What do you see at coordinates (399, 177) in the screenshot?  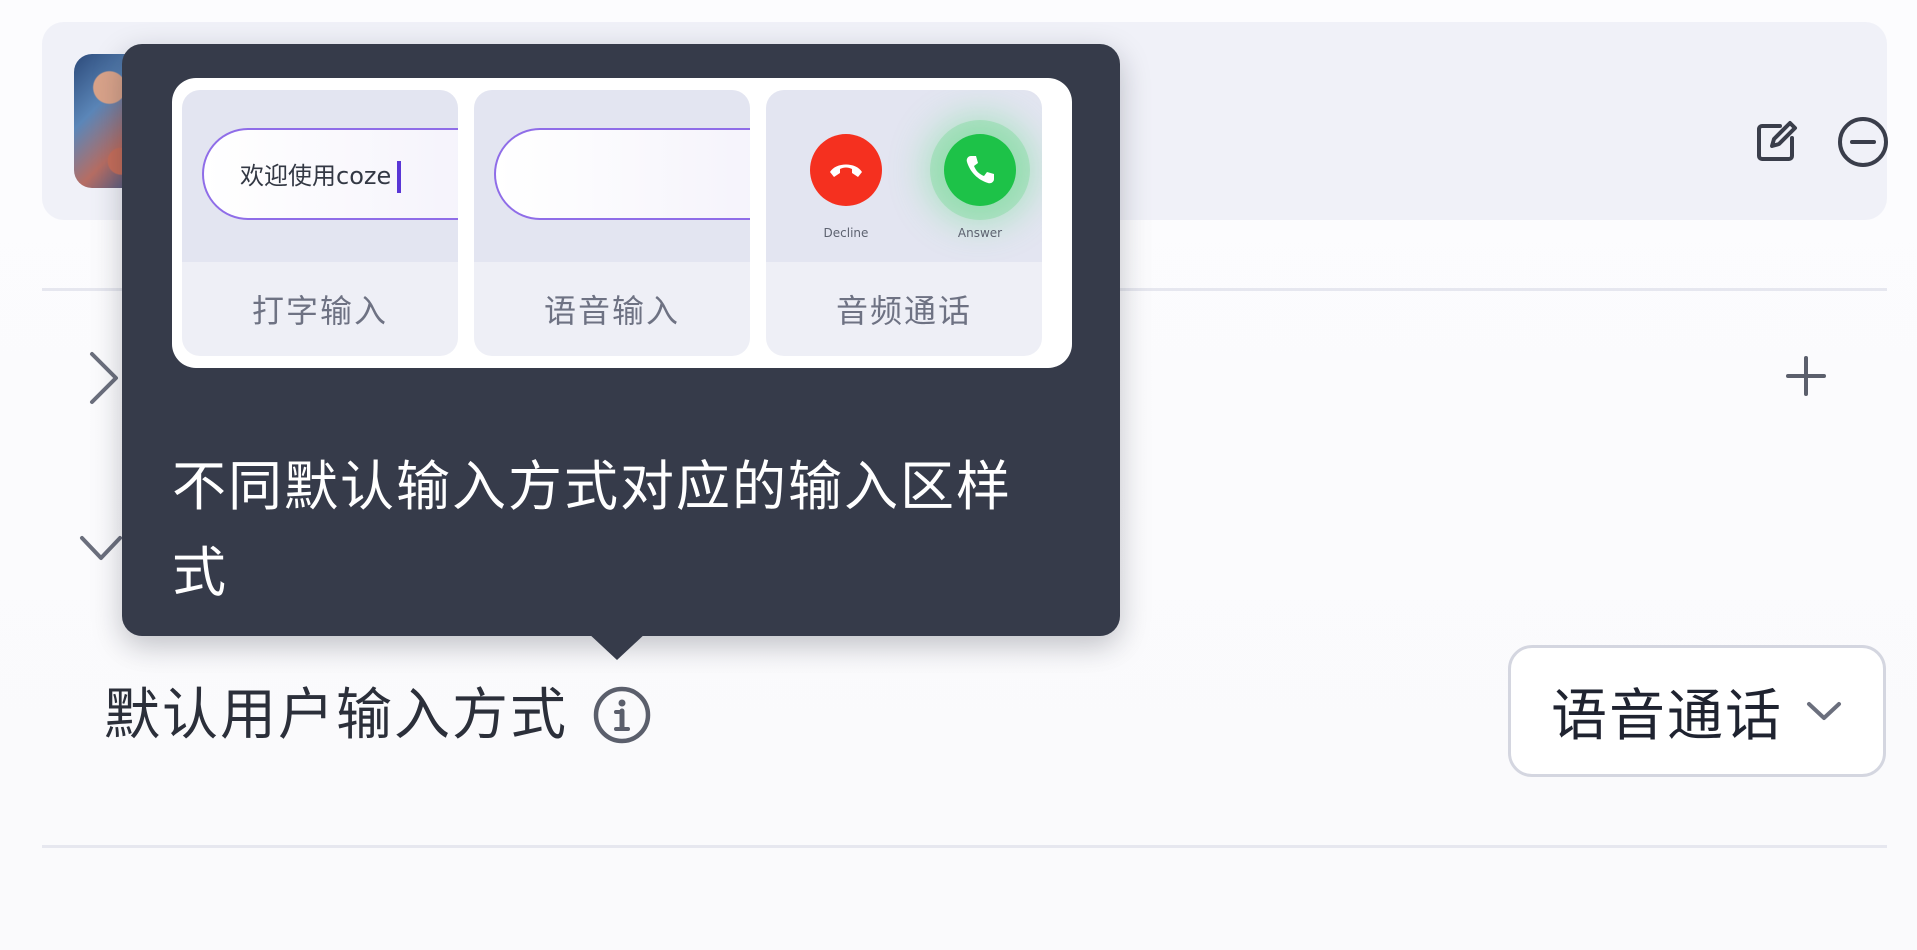 I see `text-caret` at bounding box center [399, 177].